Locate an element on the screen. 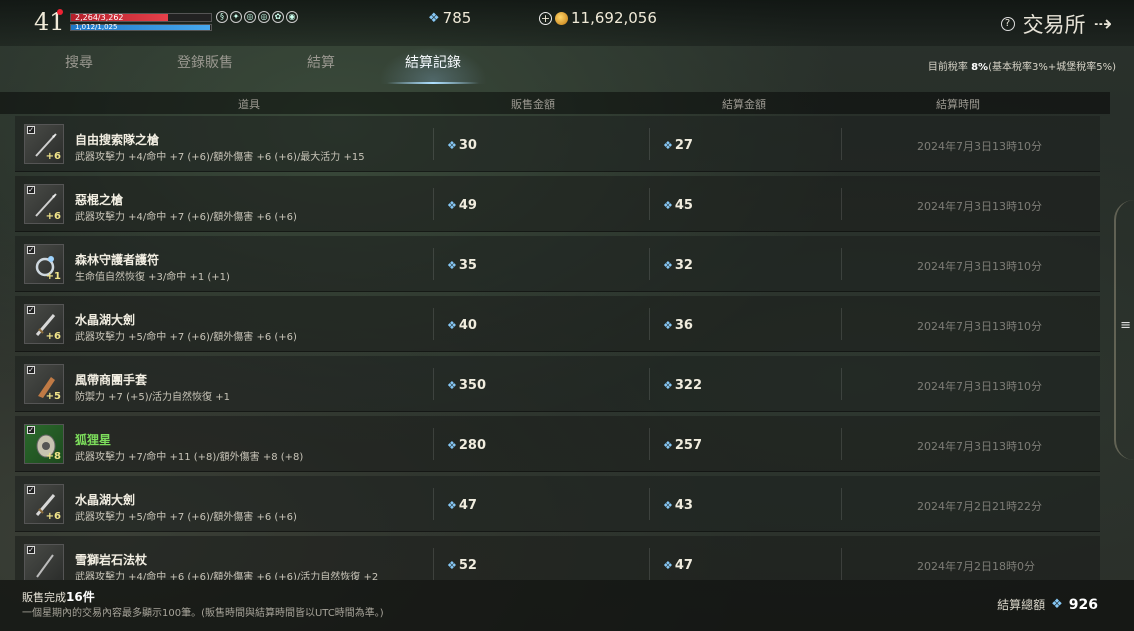 The width and height of the screenshot is (1134, 631). table-header: 道具 販售金額 結算金額 結算時間 is located at coordinates (555, 103).